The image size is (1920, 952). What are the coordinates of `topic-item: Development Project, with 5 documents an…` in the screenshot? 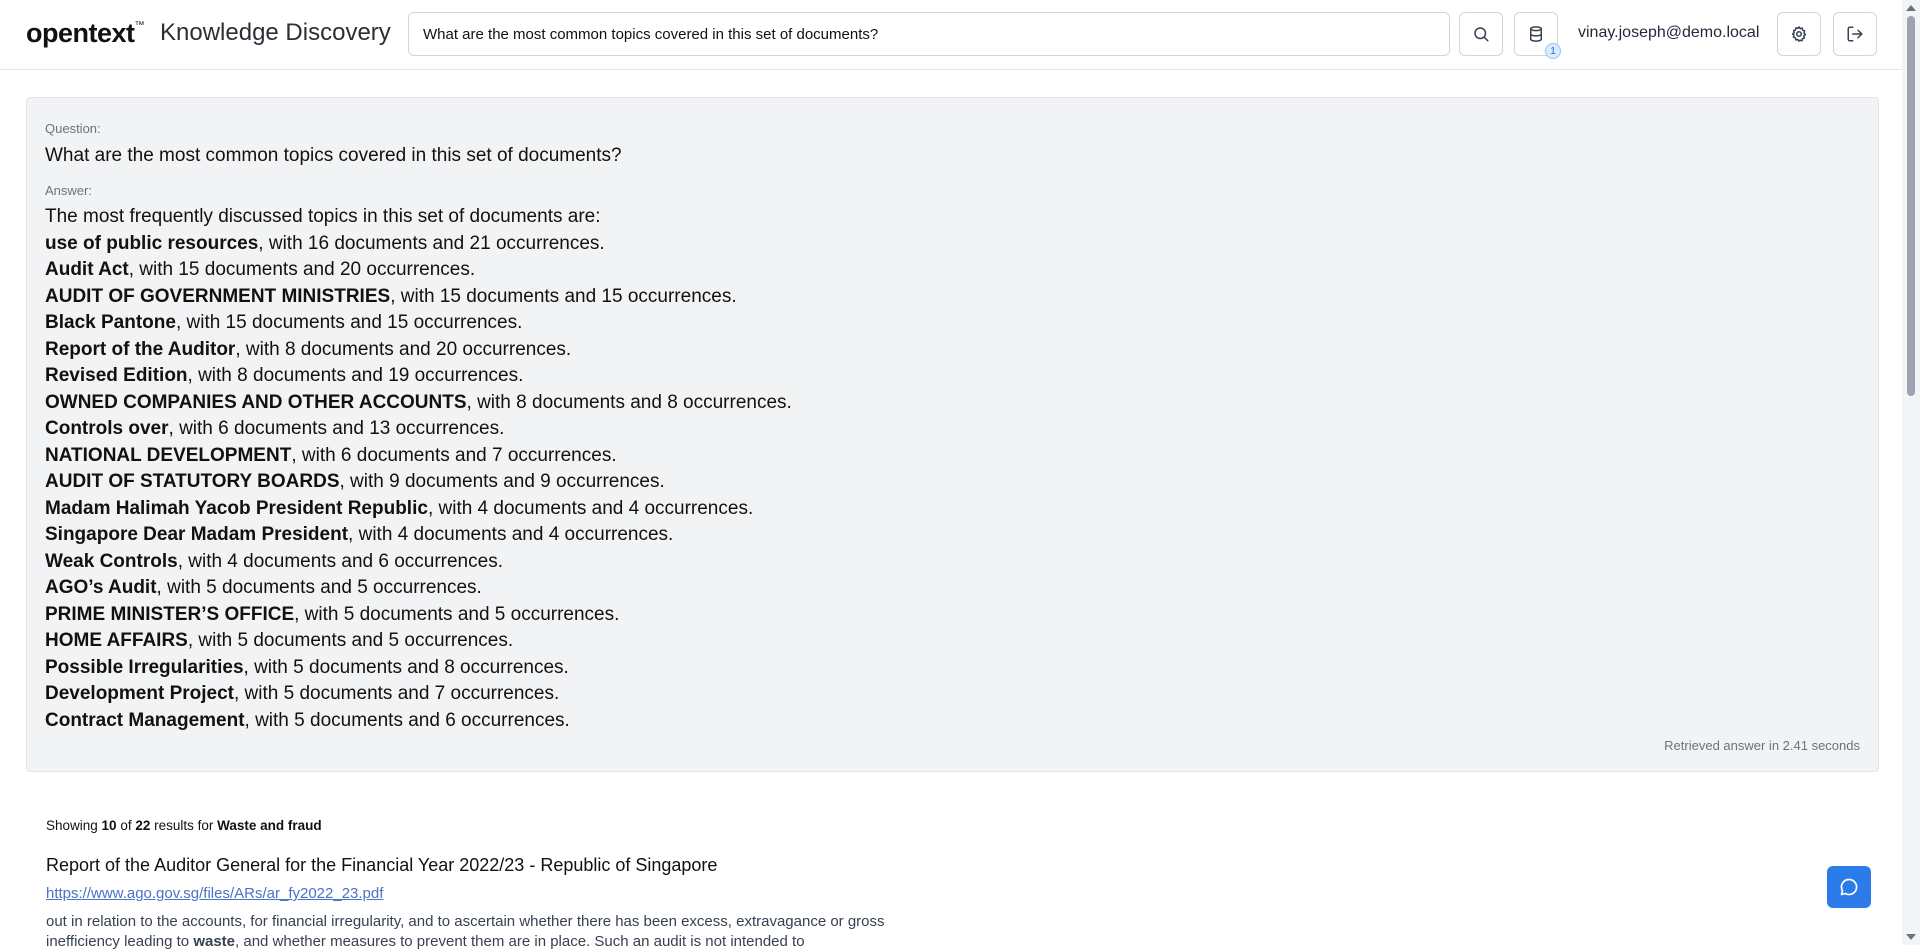 It's located at (418, 694).